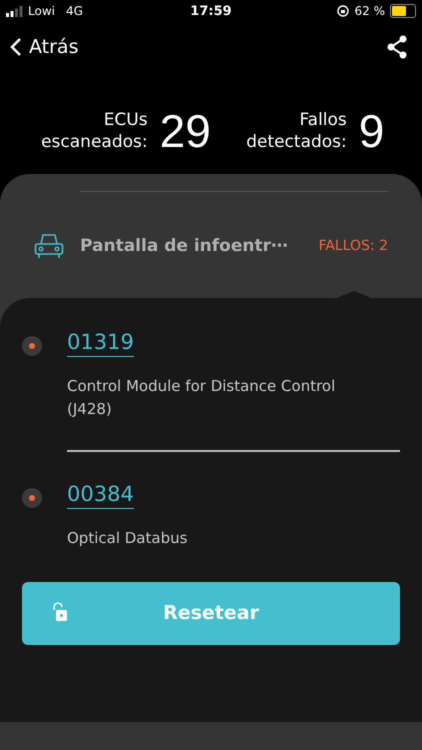  I want to click on rotation-lock-icon, so click(343, 11).